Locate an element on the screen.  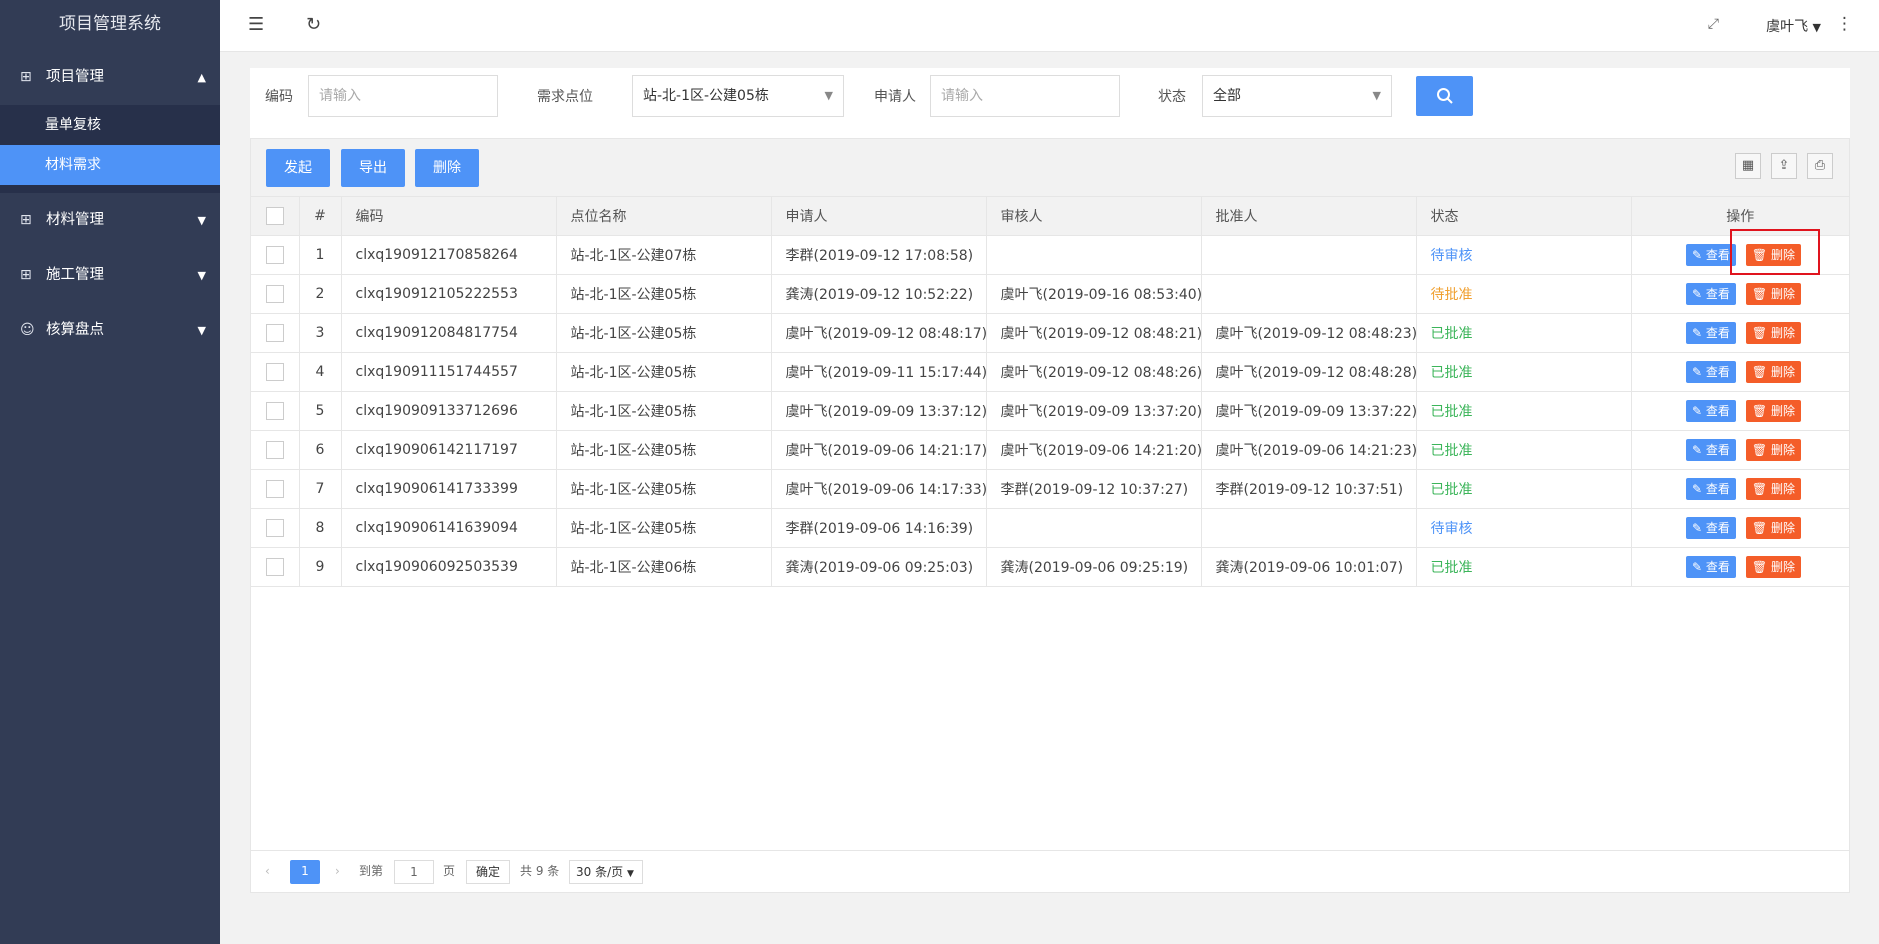
page-1-button: 1 is located at coordinates (305, 872).